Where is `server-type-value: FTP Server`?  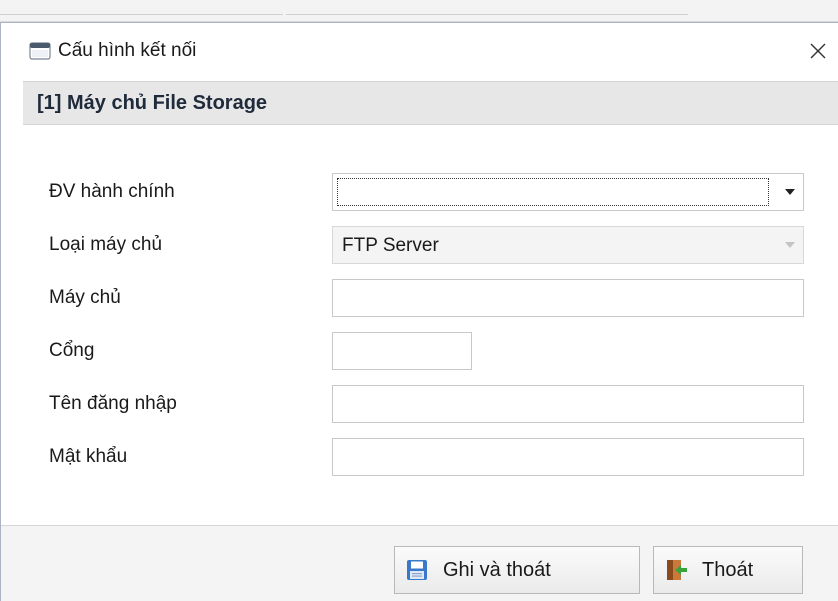
server-type-value: FTP Server is located at coordinates (390, 245).